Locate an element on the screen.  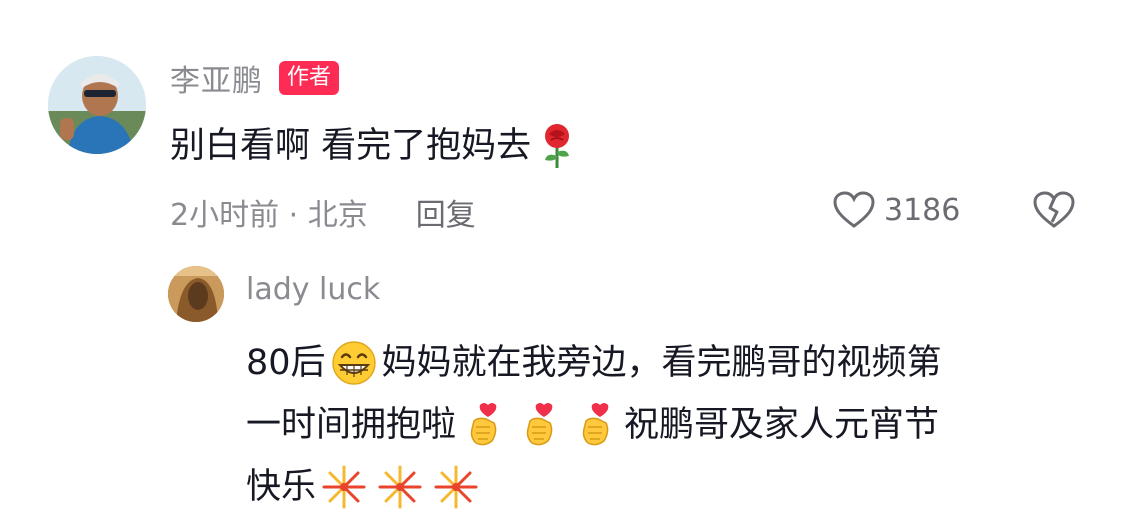
author-avatar is located at coordinates (97, 105).